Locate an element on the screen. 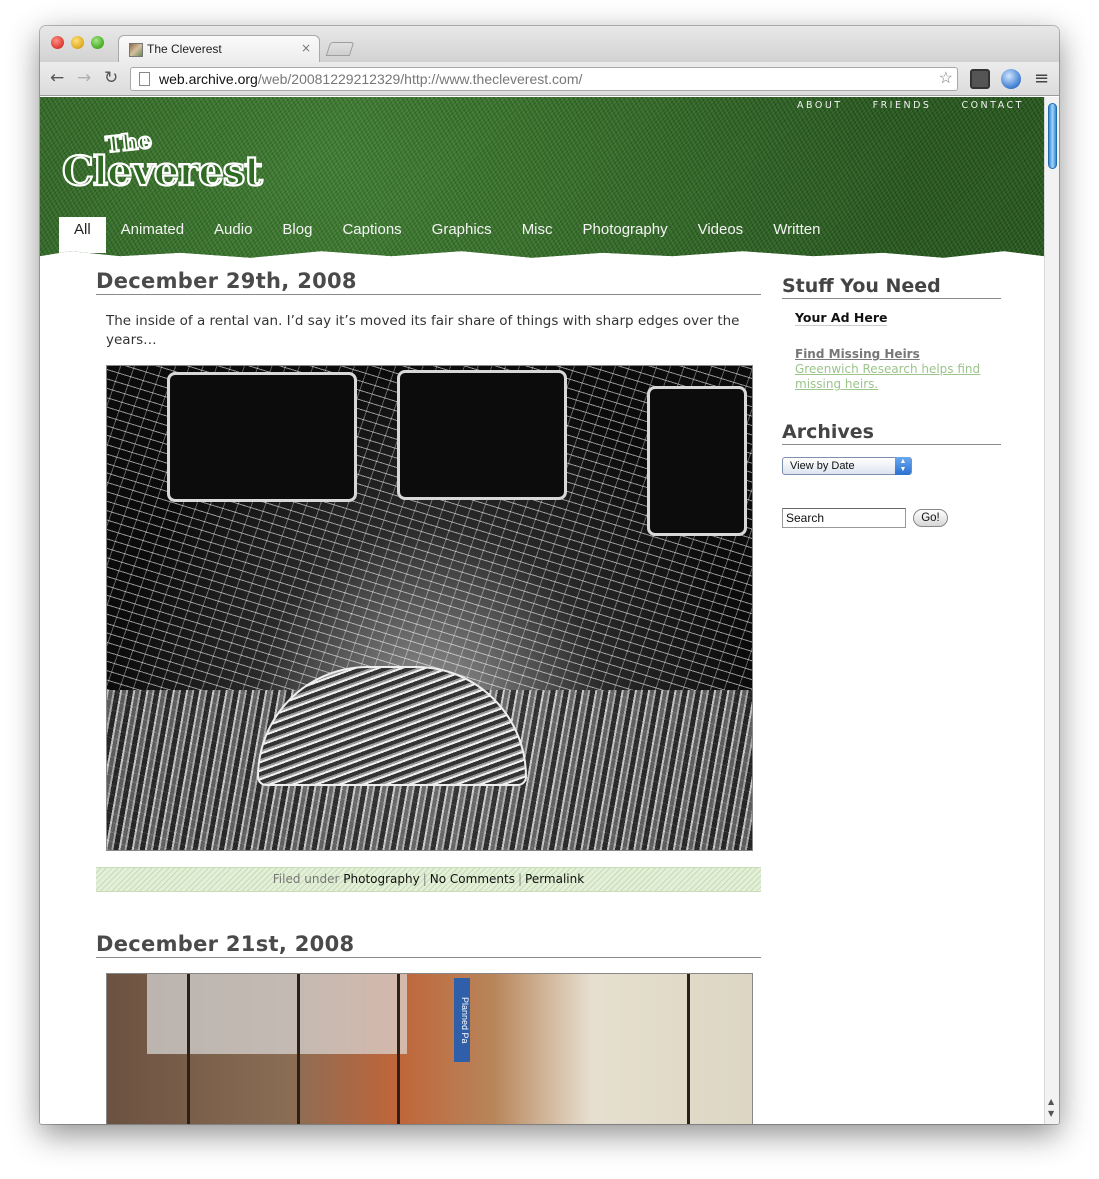 Image resolution: width=1099 pixels, height=1179 pixels. category-tab-captions: Captions is located at coordinates (371, 235).